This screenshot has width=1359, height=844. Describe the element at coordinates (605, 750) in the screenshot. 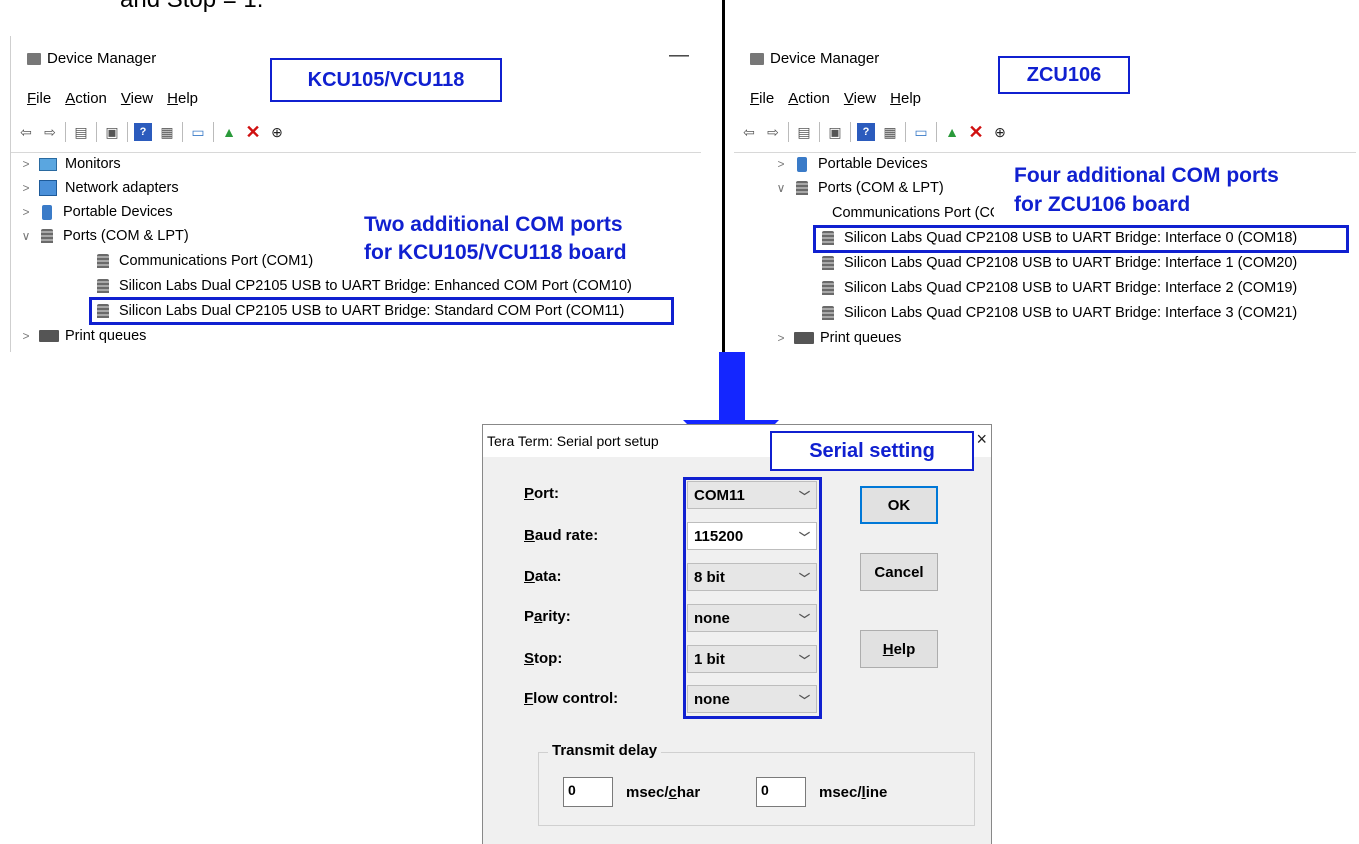

I see `transmit-delay-label: Transmit delay` at that location.